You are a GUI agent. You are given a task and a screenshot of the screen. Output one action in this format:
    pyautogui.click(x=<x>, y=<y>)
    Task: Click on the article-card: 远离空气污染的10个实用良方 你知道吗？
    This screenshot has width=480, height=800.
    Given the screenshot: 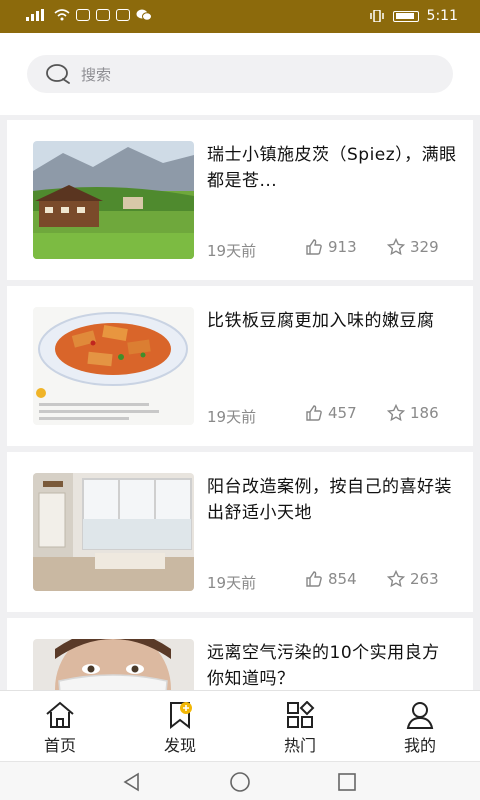 What is the action you would take?
    pyautogui.click(x=240, y=654)
    